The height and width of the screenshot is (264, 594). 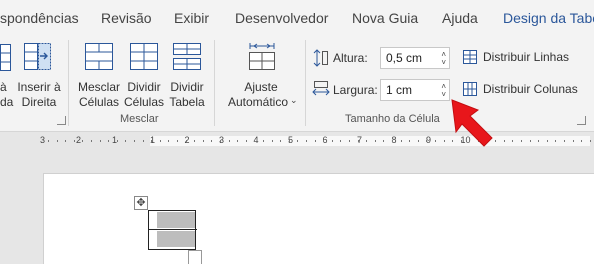 I want to click on width-value: 1 cm, so click(x=399, y=90).